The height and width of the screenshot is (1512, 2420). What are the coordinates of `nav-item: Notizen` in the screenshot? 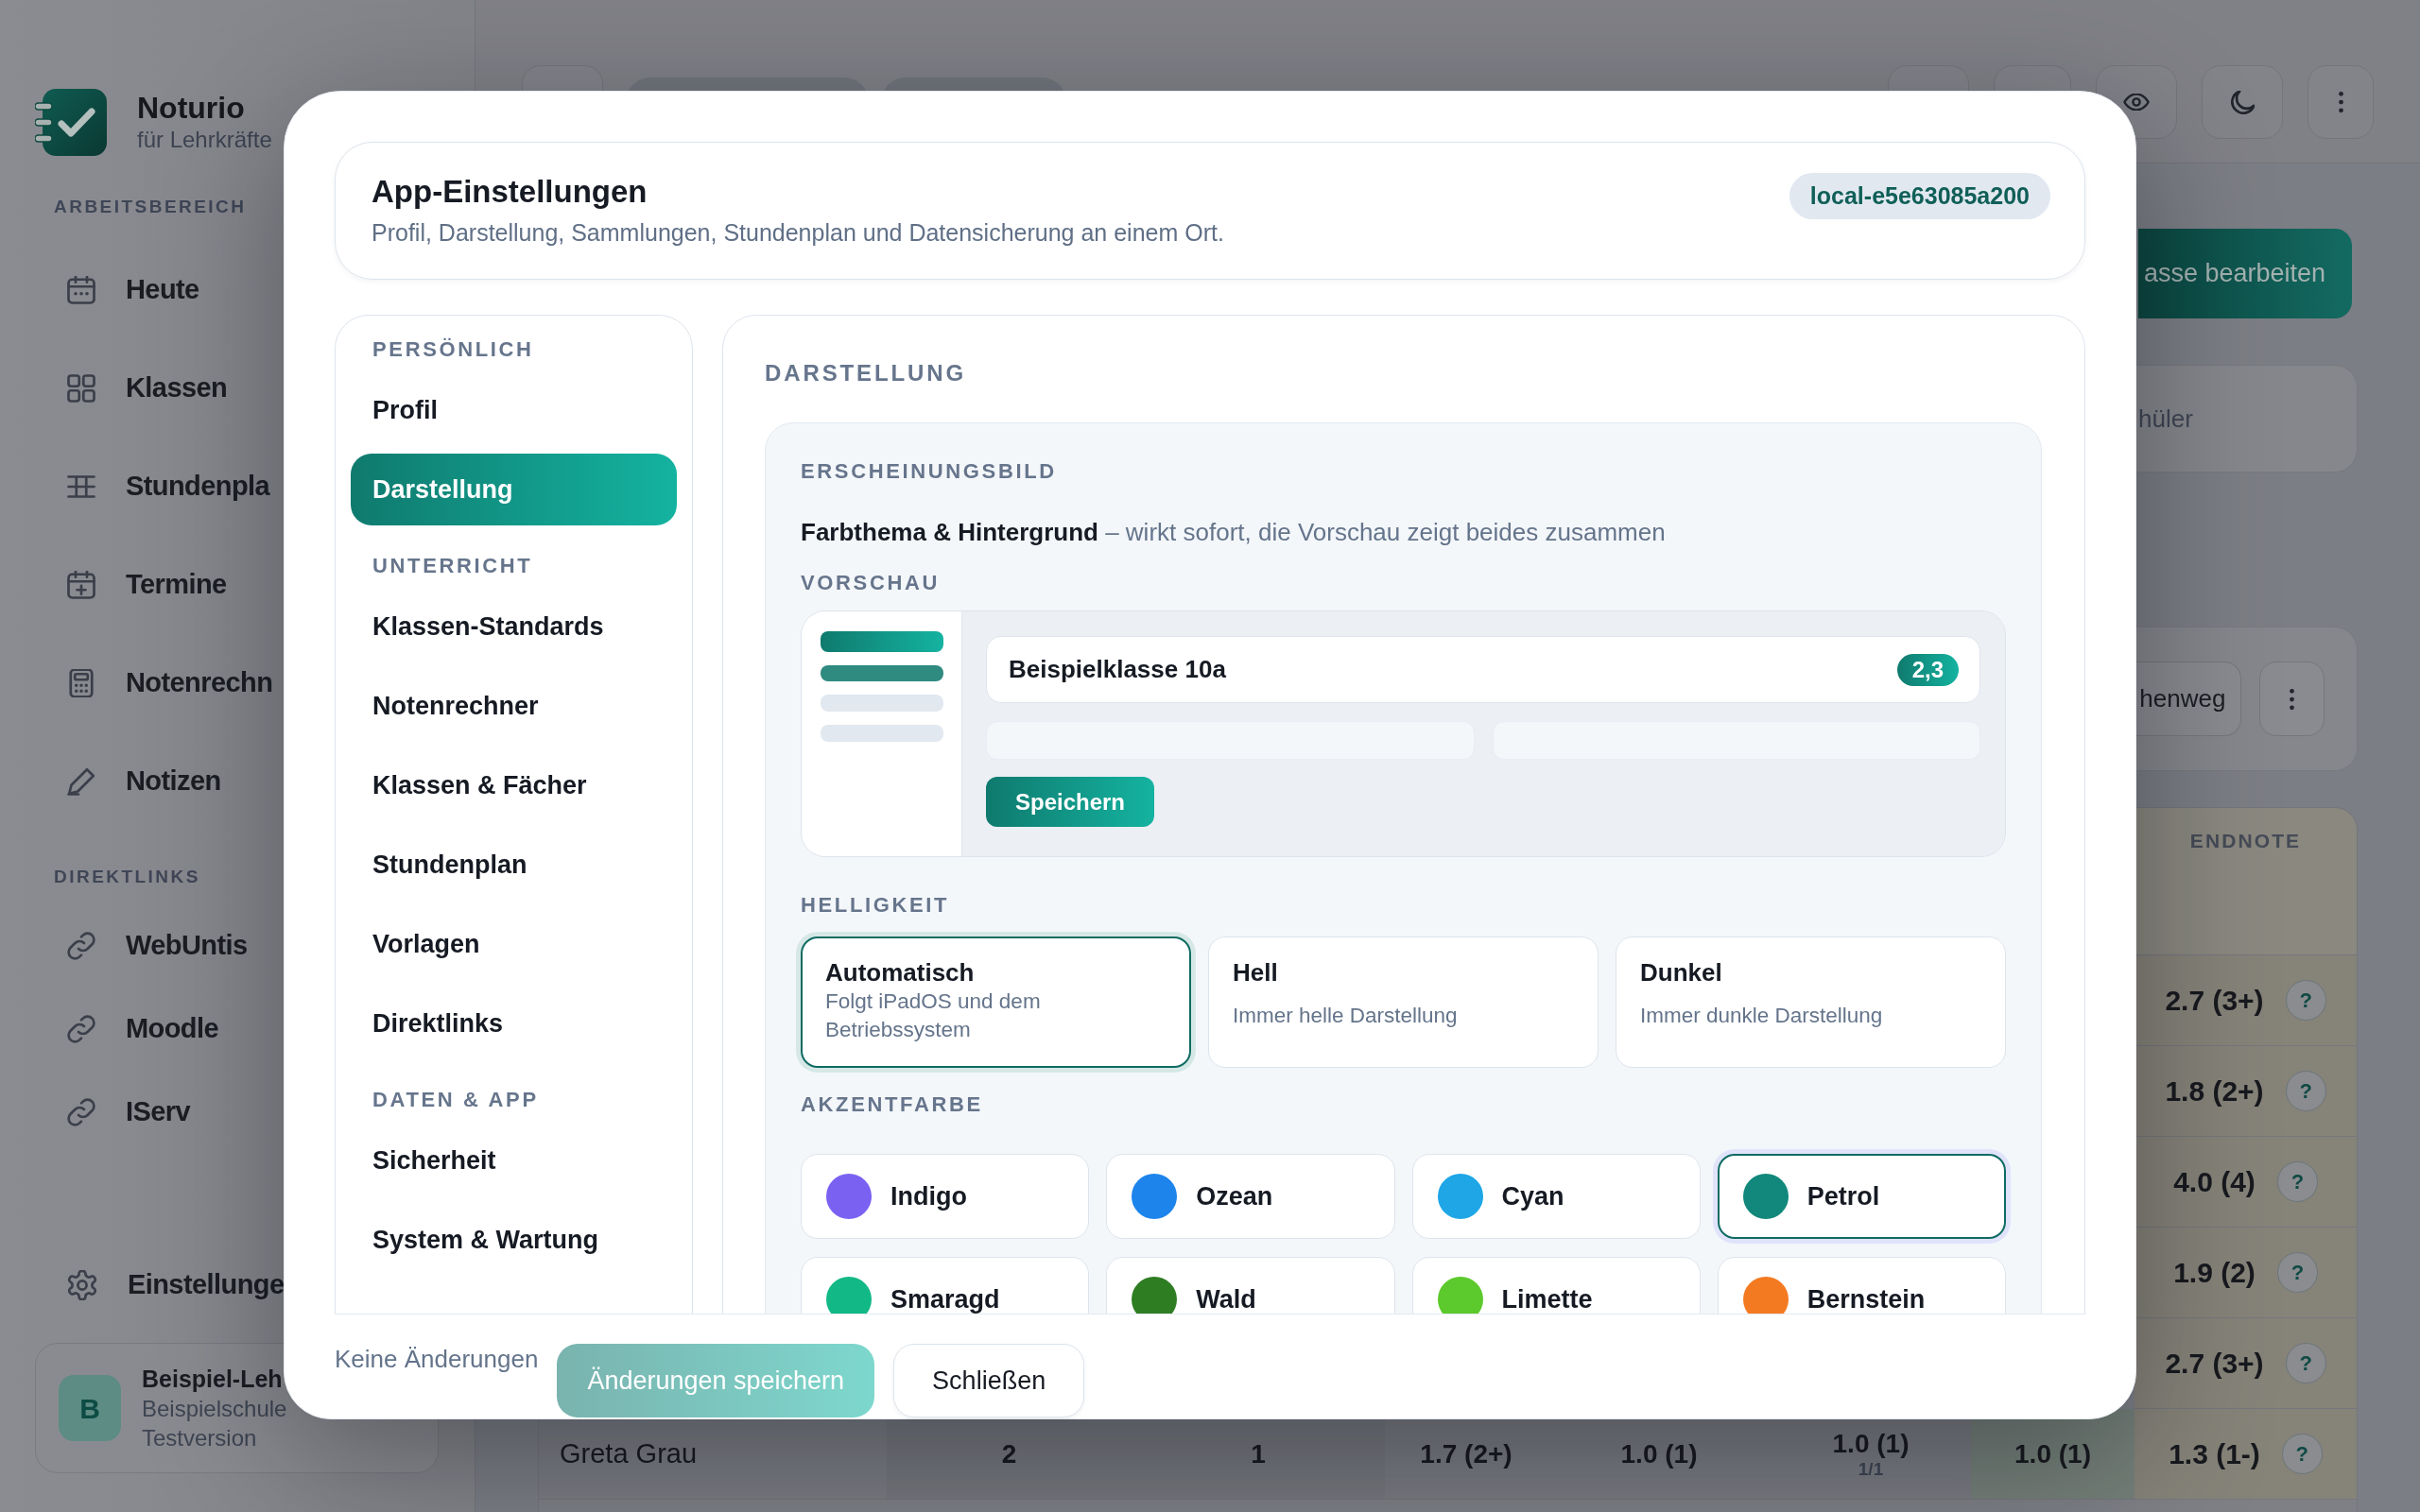 It's located at (128, 781).